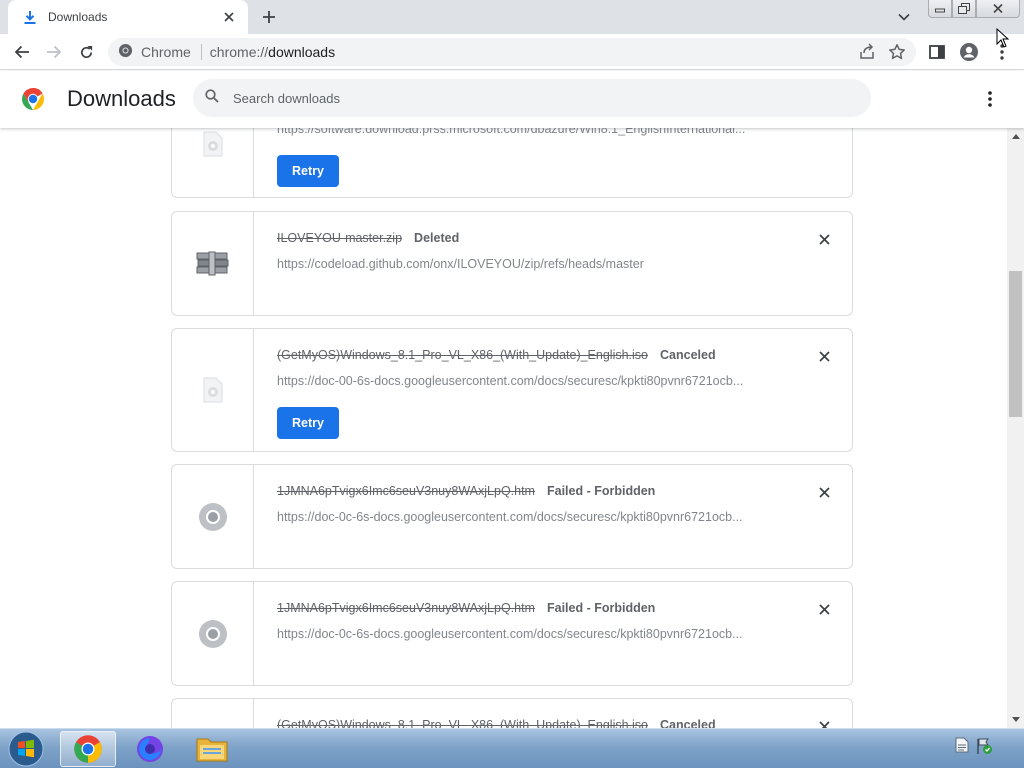 The width and height of the screenshot is (1024, 768). I want to click on taskbar-explorer-button, so click(212, 749).